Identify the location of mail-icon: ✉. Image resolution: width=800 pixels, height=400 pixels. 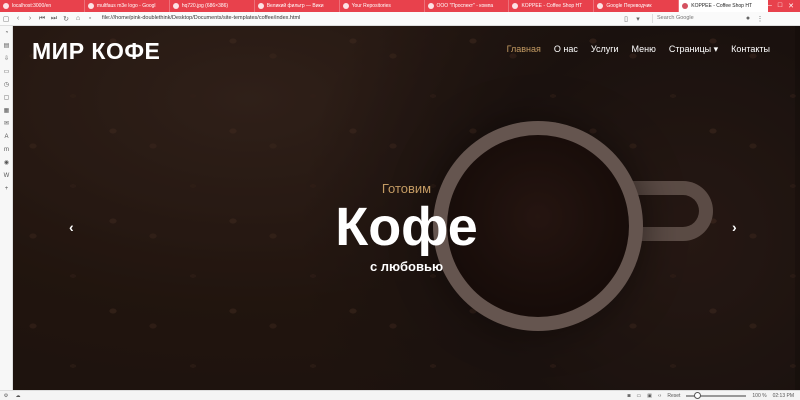
(6, 123).